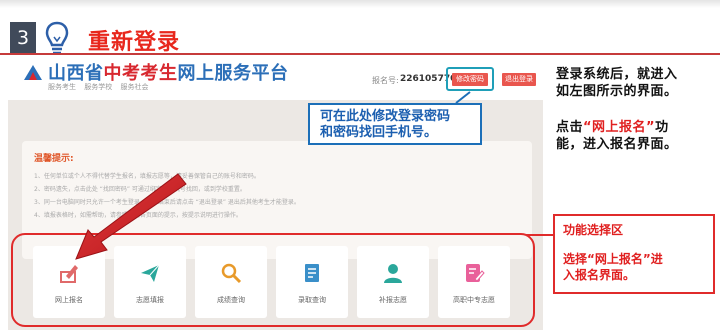 Image resolution: width=720 pixels, height=335 pixels. What do you see at coordinates (617, 91) in the screenshot?
I see `instruction-line: 如左图所示的界面。` at bounding box center [617, 91].